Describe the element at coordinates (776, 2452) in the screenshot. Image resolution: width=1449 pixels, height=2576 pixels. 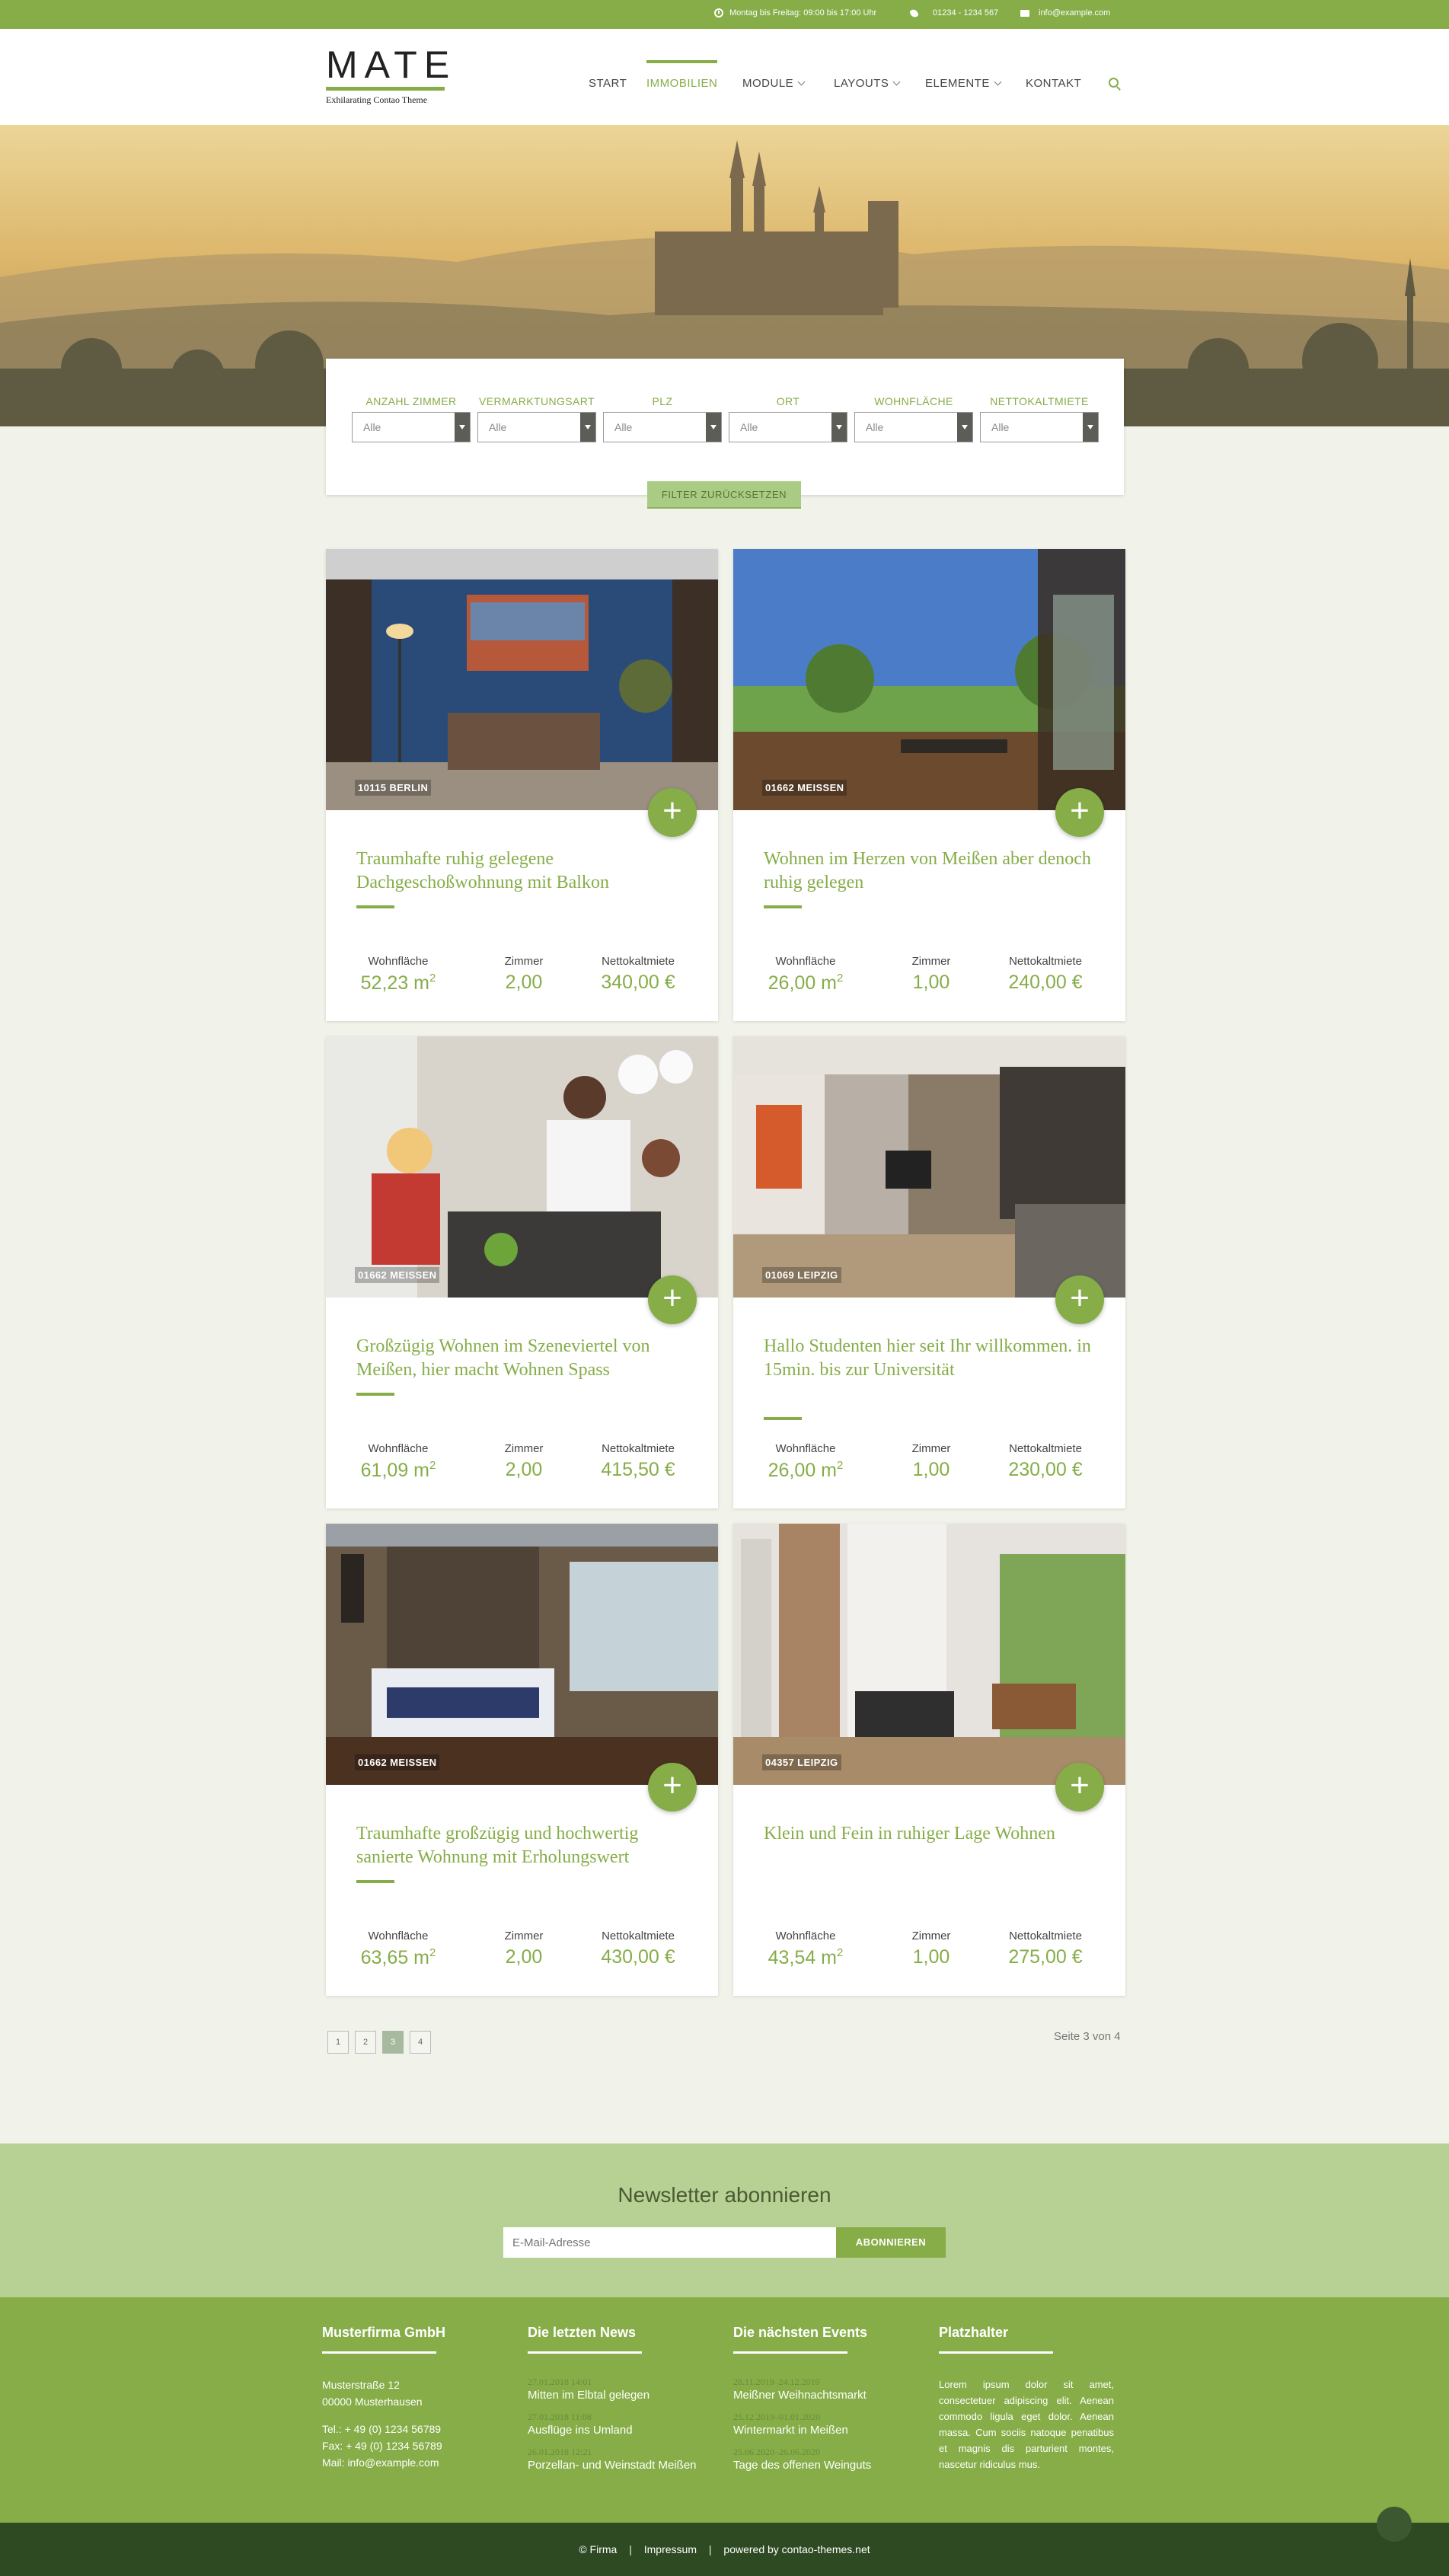
I see `event-date: 25.06.2020–26.06.2020` at that location.